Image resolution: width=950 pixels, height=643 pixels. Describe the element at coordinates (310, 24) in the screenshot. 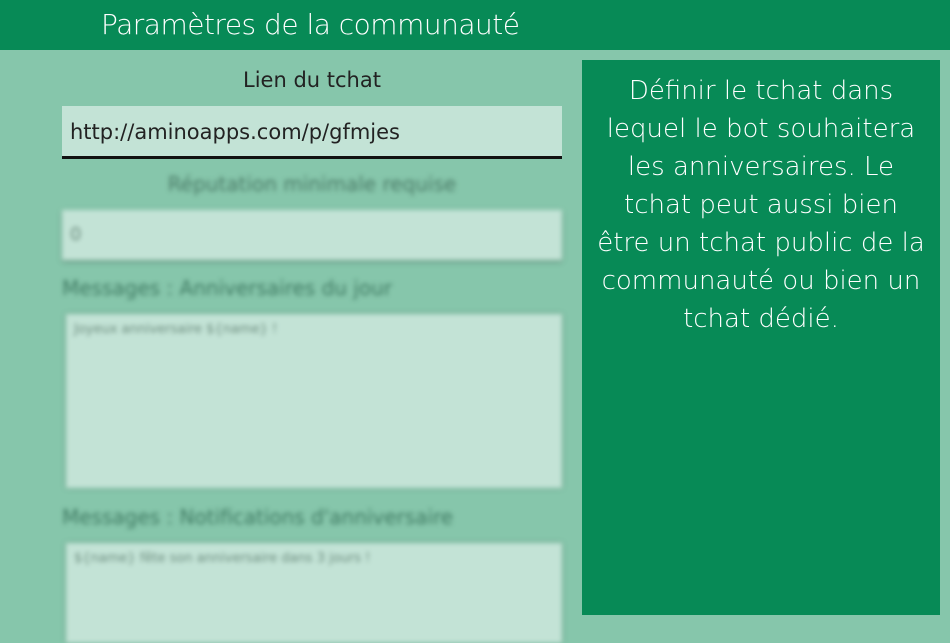

I see `page-title: Paramètres de la communauté` at that location.